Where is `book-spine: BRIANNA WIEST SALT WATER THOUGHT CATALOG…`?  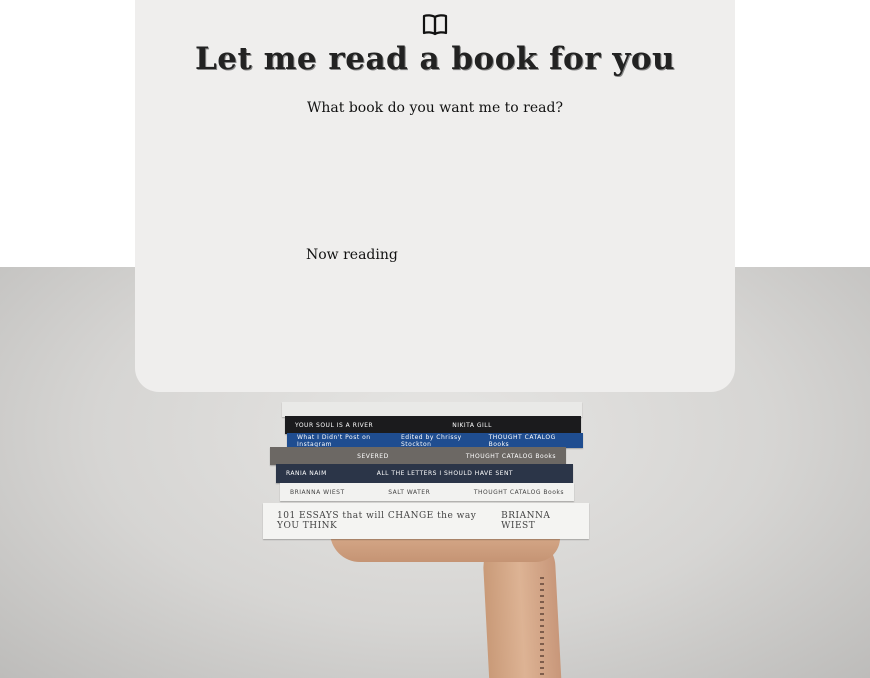
book-spine: BRIANNA WIEST SALT WATER THOUGHT CATALOG… is located at coordinates (427, 492).